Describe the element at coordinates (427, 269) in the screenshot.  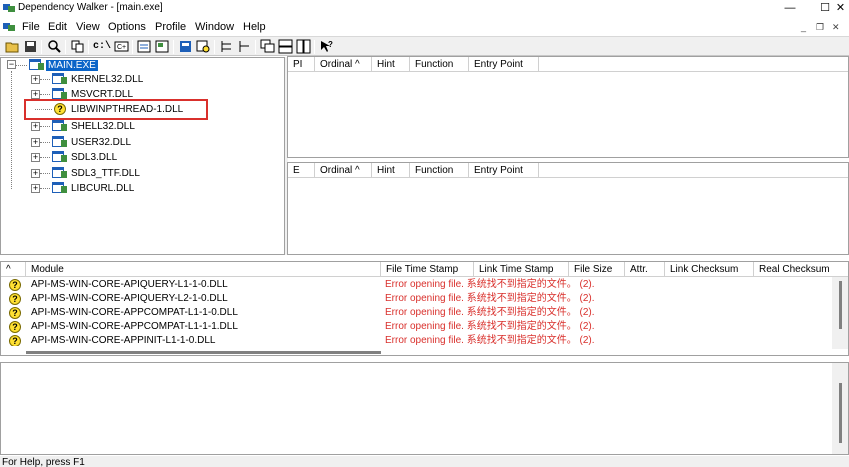
I see `modules-col-file-time: File Time Stamp` at that location.